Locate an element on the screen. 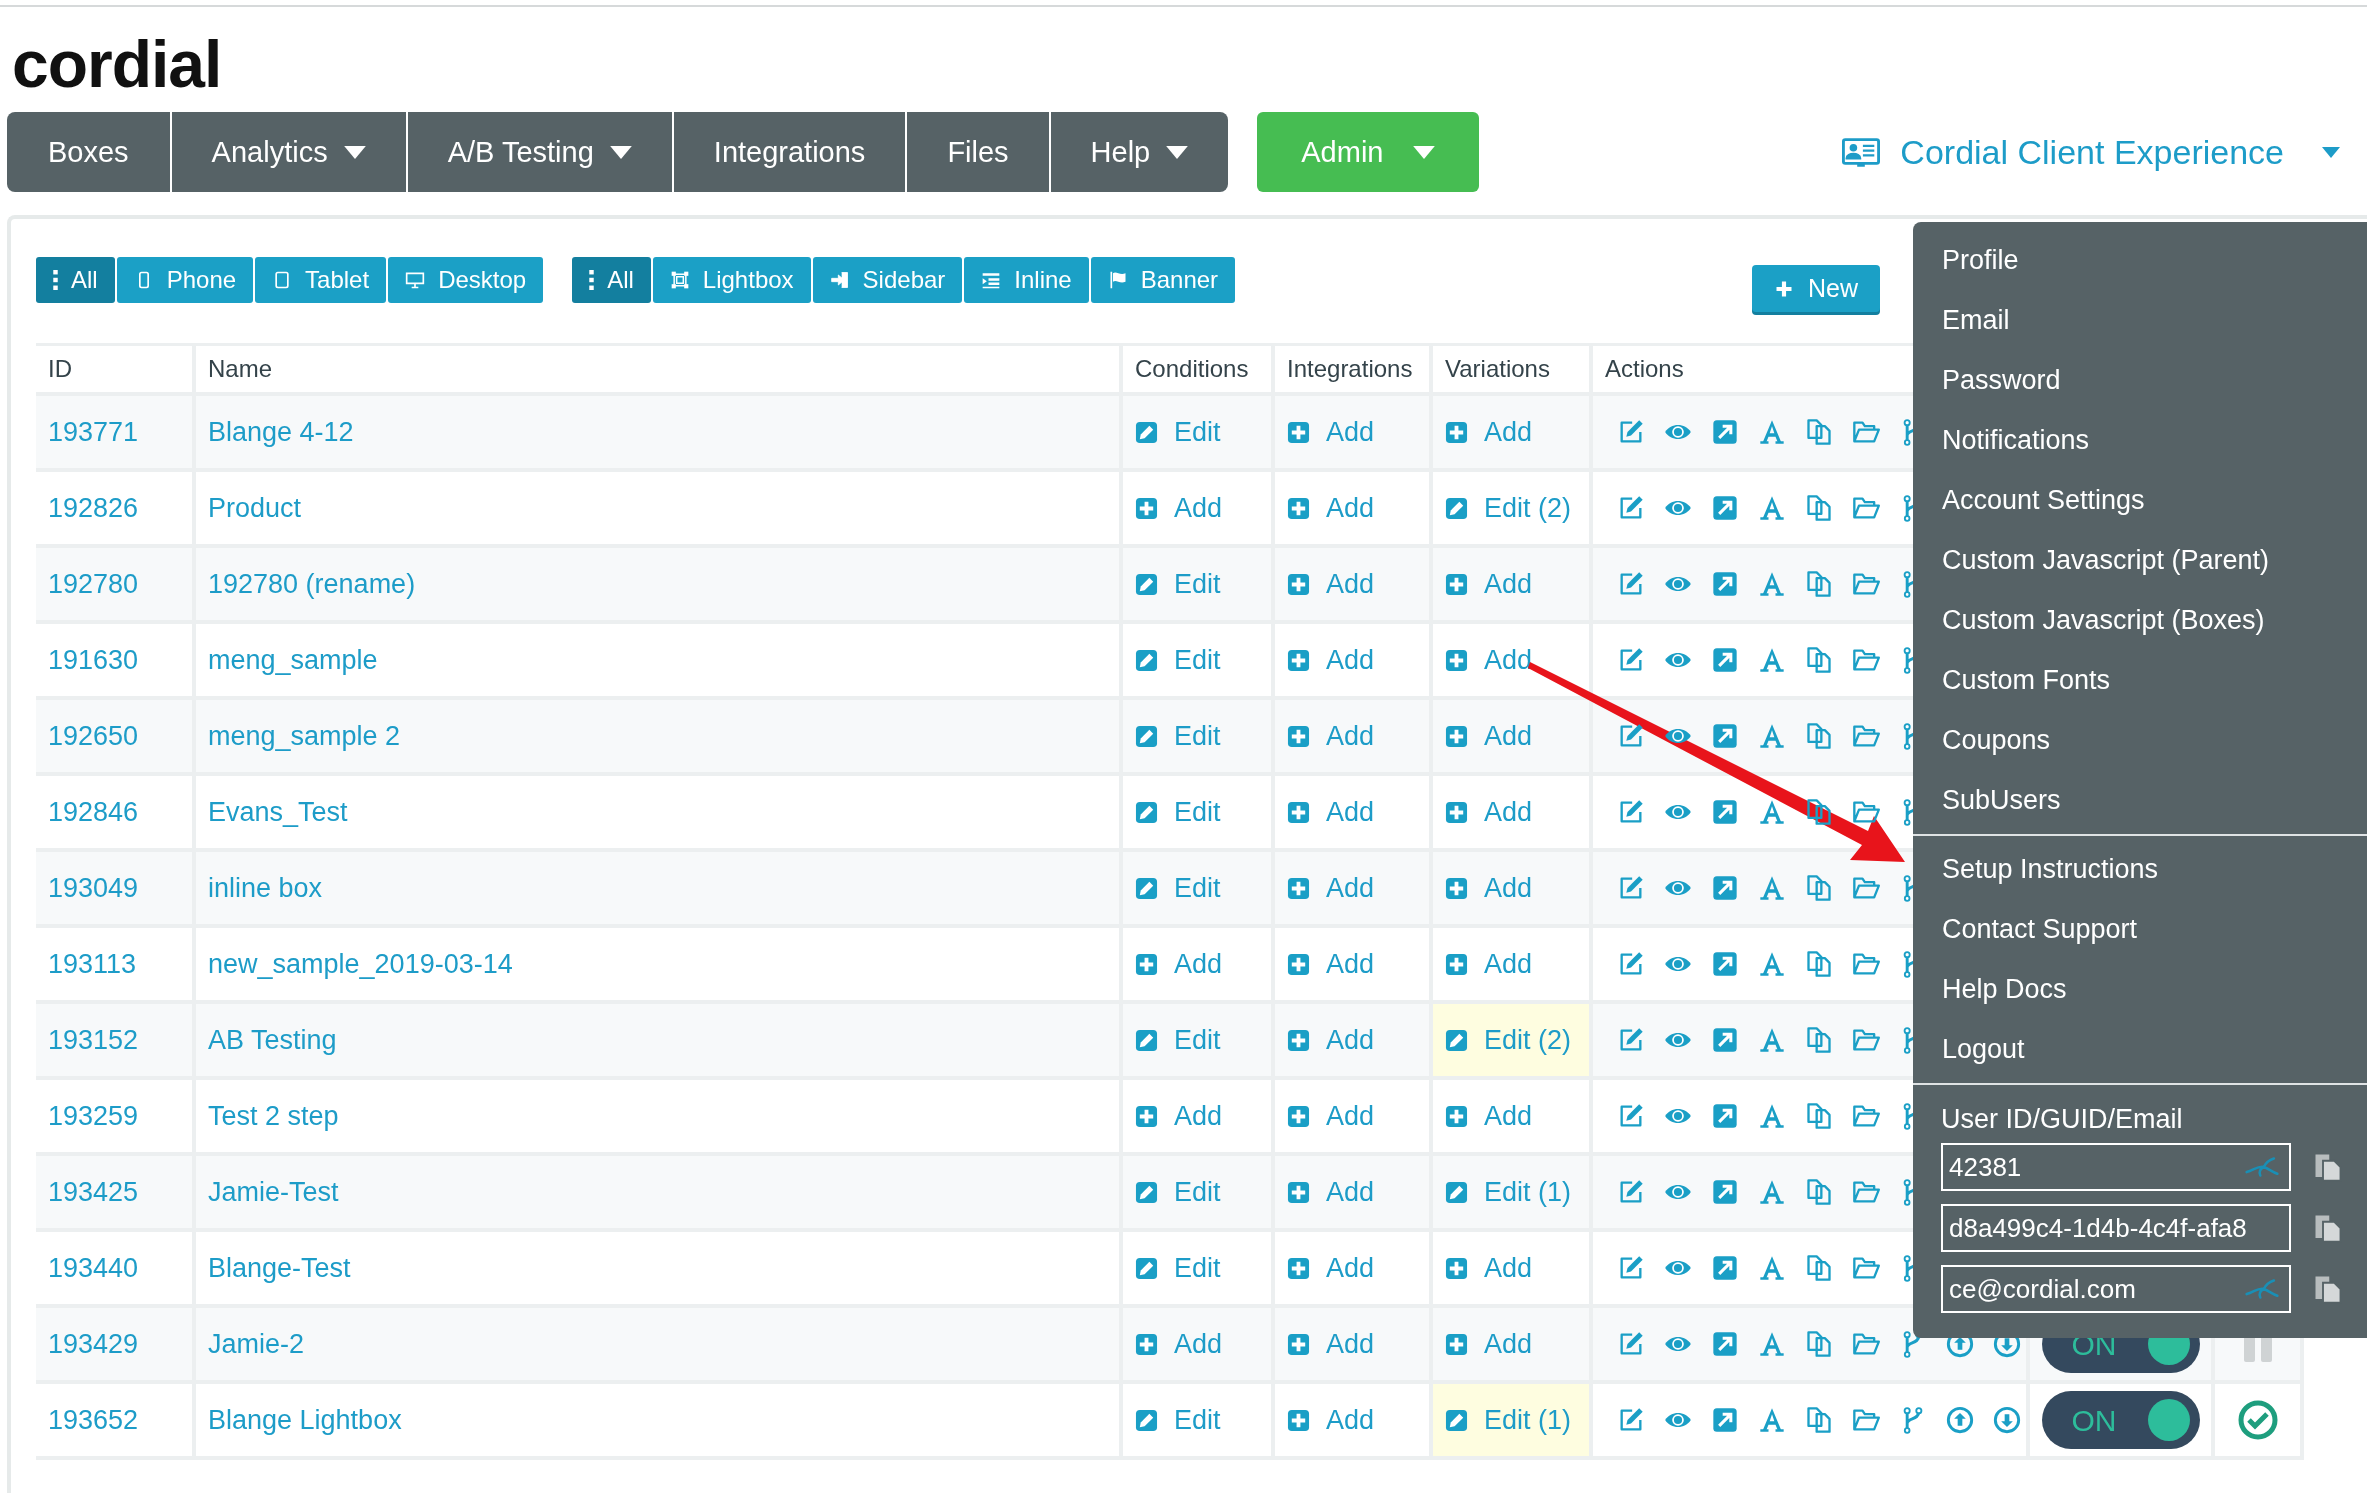  toggle-switch: ON is located at coordinates (2120, 1420).